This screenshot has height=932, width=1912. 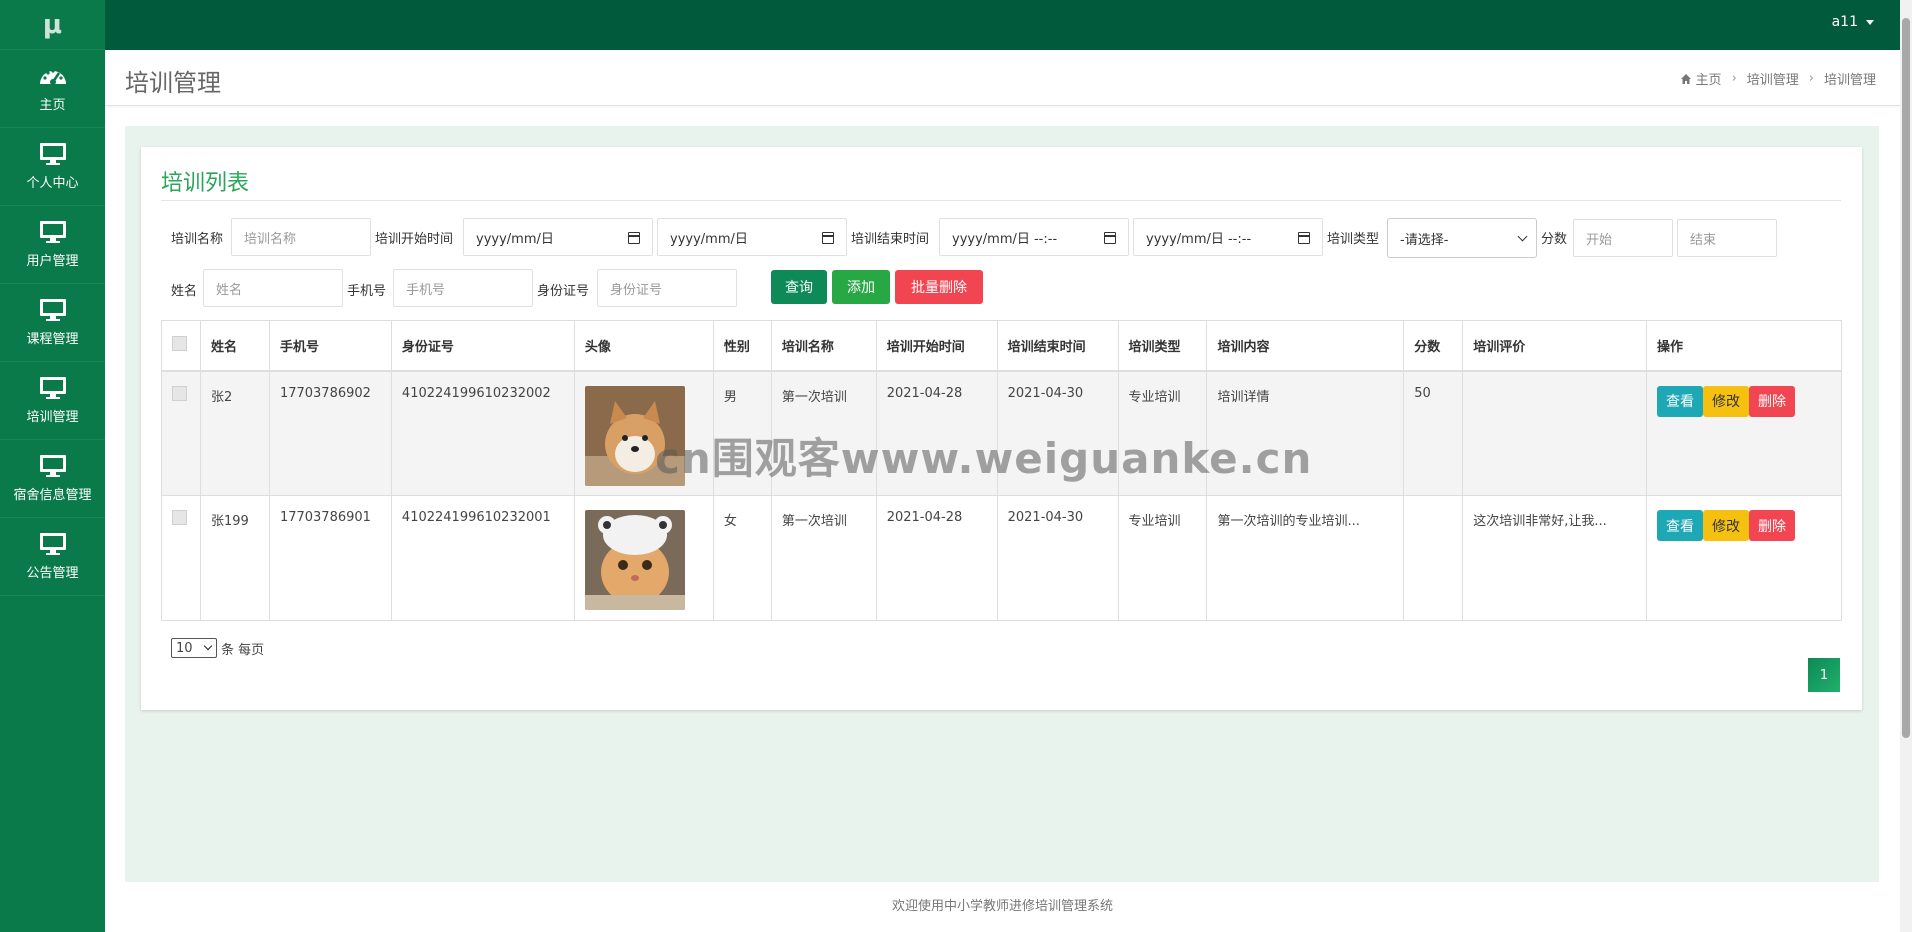 I want to click on cell-review, so click(x=1554, y=433).